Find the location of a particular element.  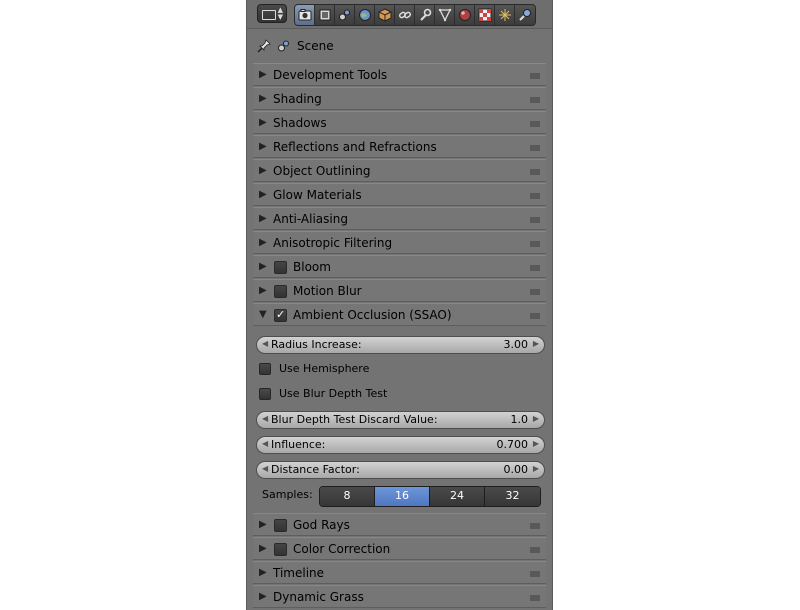

color-correction-enable-checkbox is located at coordinates (280, 549).